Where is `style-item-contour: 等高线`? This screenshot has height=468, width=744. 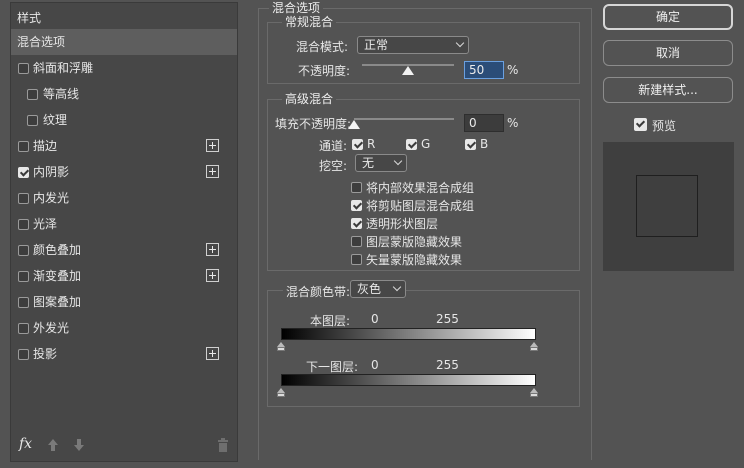
style-item-contour: 等高线 is located at coordinates (124, 94).